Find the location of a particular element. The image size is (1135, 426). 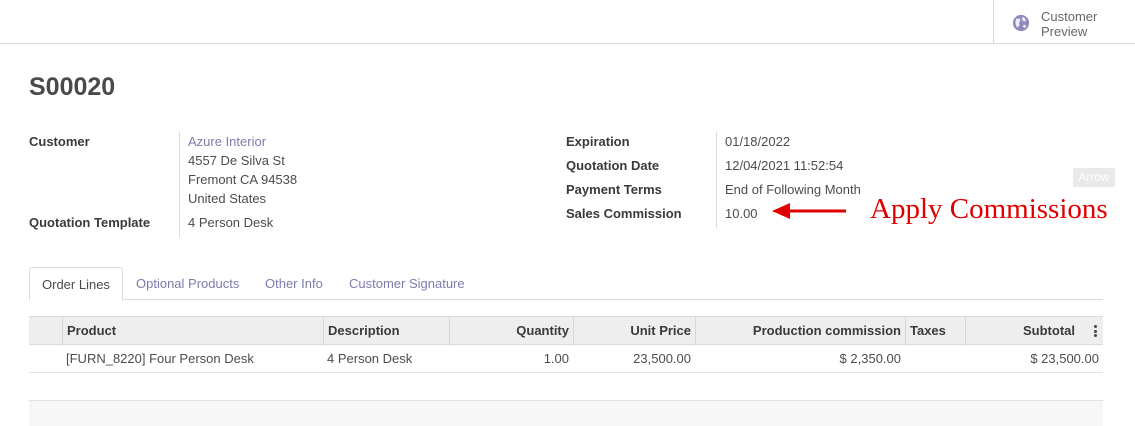

sales-commission-label: Sales Commission is located at coordinates (624, 213).